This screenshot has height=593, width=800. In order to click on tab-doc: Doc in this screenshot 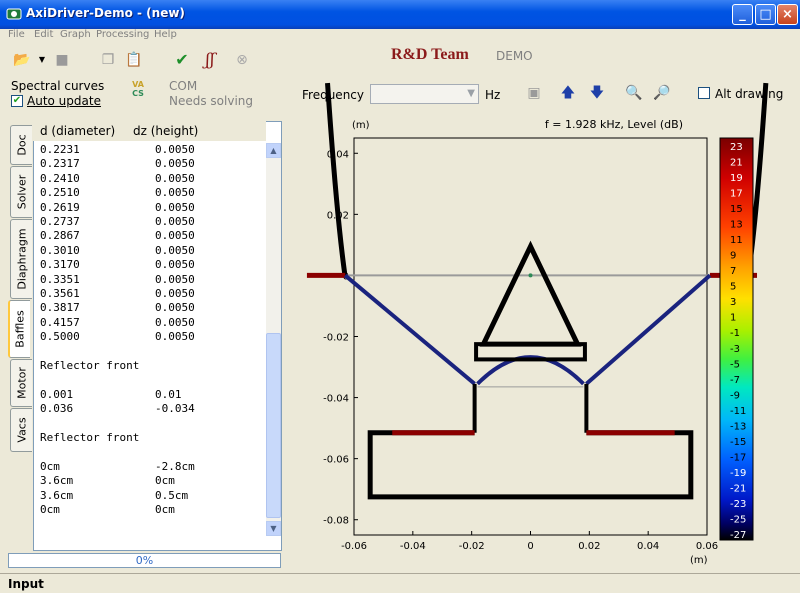, I will do `click(21, 145)`.